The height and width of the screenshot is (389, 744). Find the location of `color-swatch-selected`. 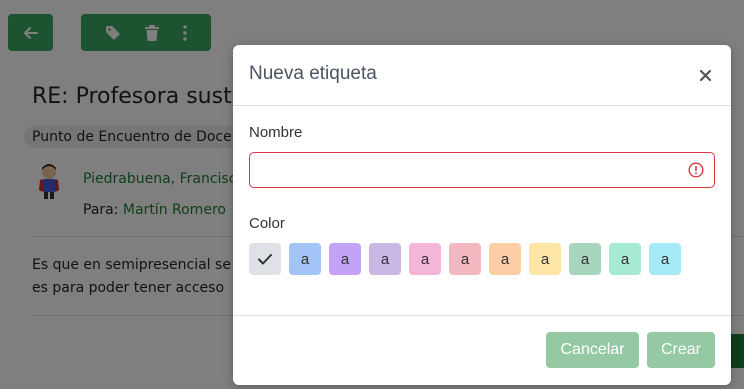

color-swatch-selected is located at coordinates (265, 259).